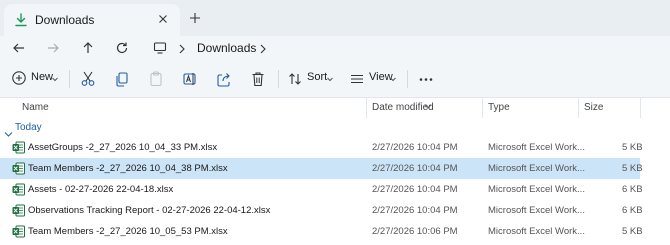 The width and height of the screenshot is (670, 245). I want to click on back-arrow-icon, so click(19, 48).